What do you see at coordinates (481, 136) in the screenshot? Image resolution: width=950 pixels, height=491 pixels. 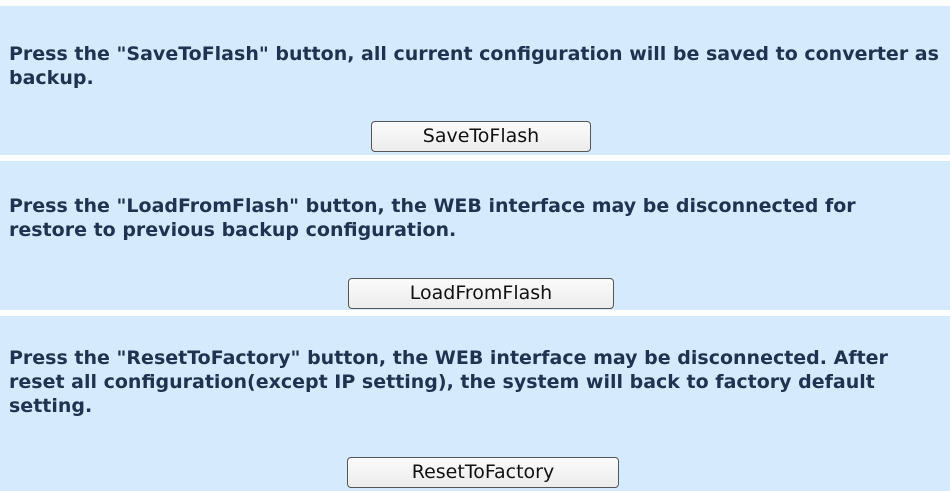 I see `save-to-flash-button: SaveToFlash` at bounding box center [481, 136].